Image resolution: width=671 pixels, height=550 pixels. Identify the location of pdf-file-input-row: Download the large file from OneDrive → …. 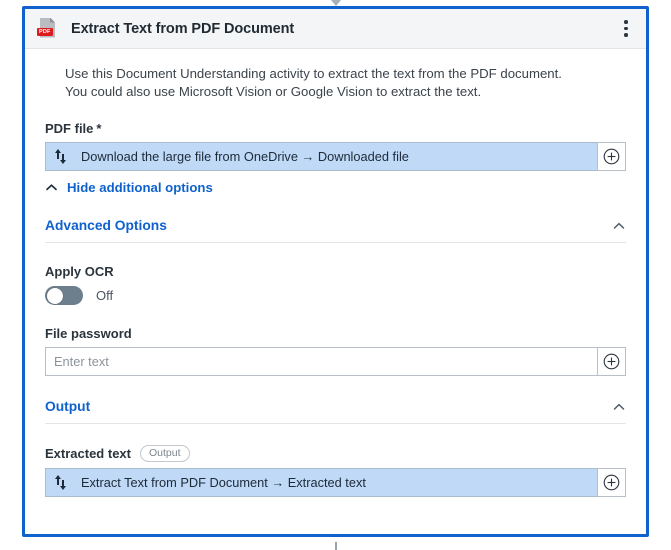
(335, 156).